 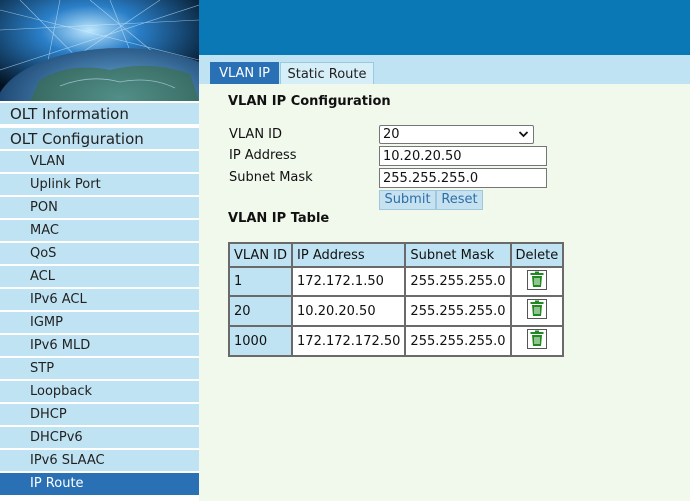 What do you see at coordinates (458, 255) in the screenshot?
I see `col-header-subnet-mask: Subnet Mask` at bounding box center [458, 255].